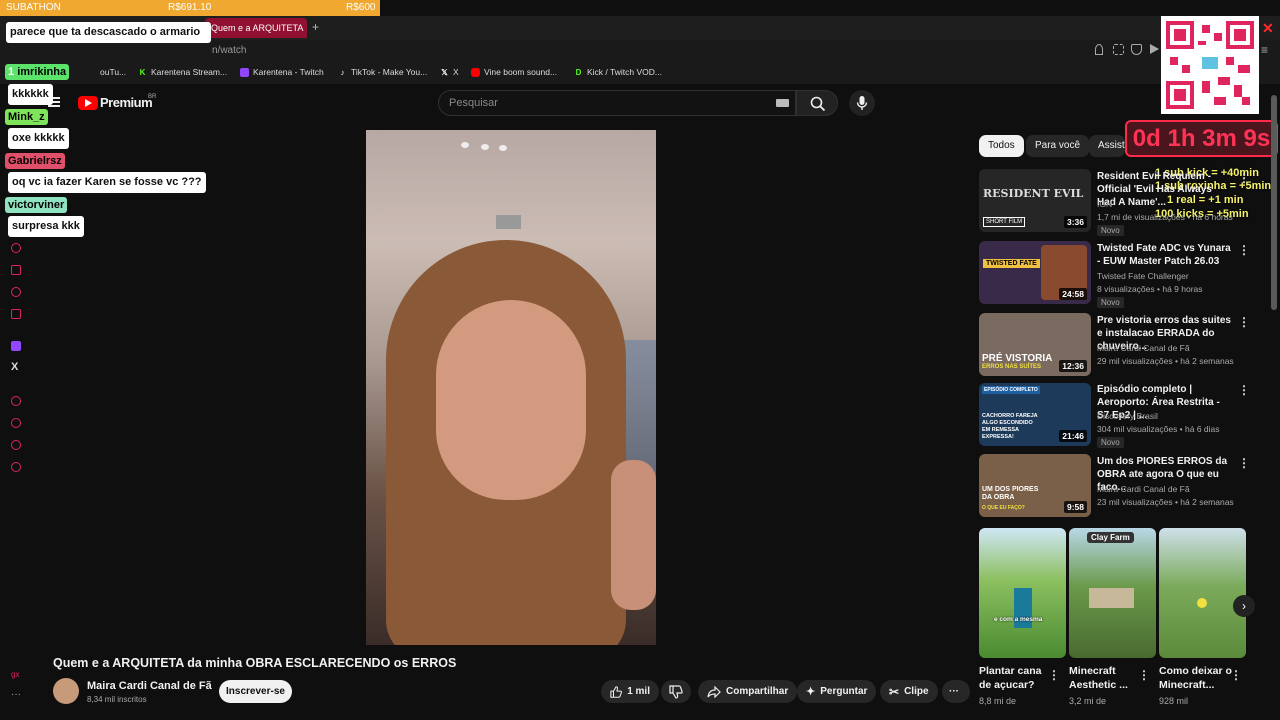  Describe the element at coordinates (894, 691) in the screenshot. I see `scissors-icon: ✂` at that location.